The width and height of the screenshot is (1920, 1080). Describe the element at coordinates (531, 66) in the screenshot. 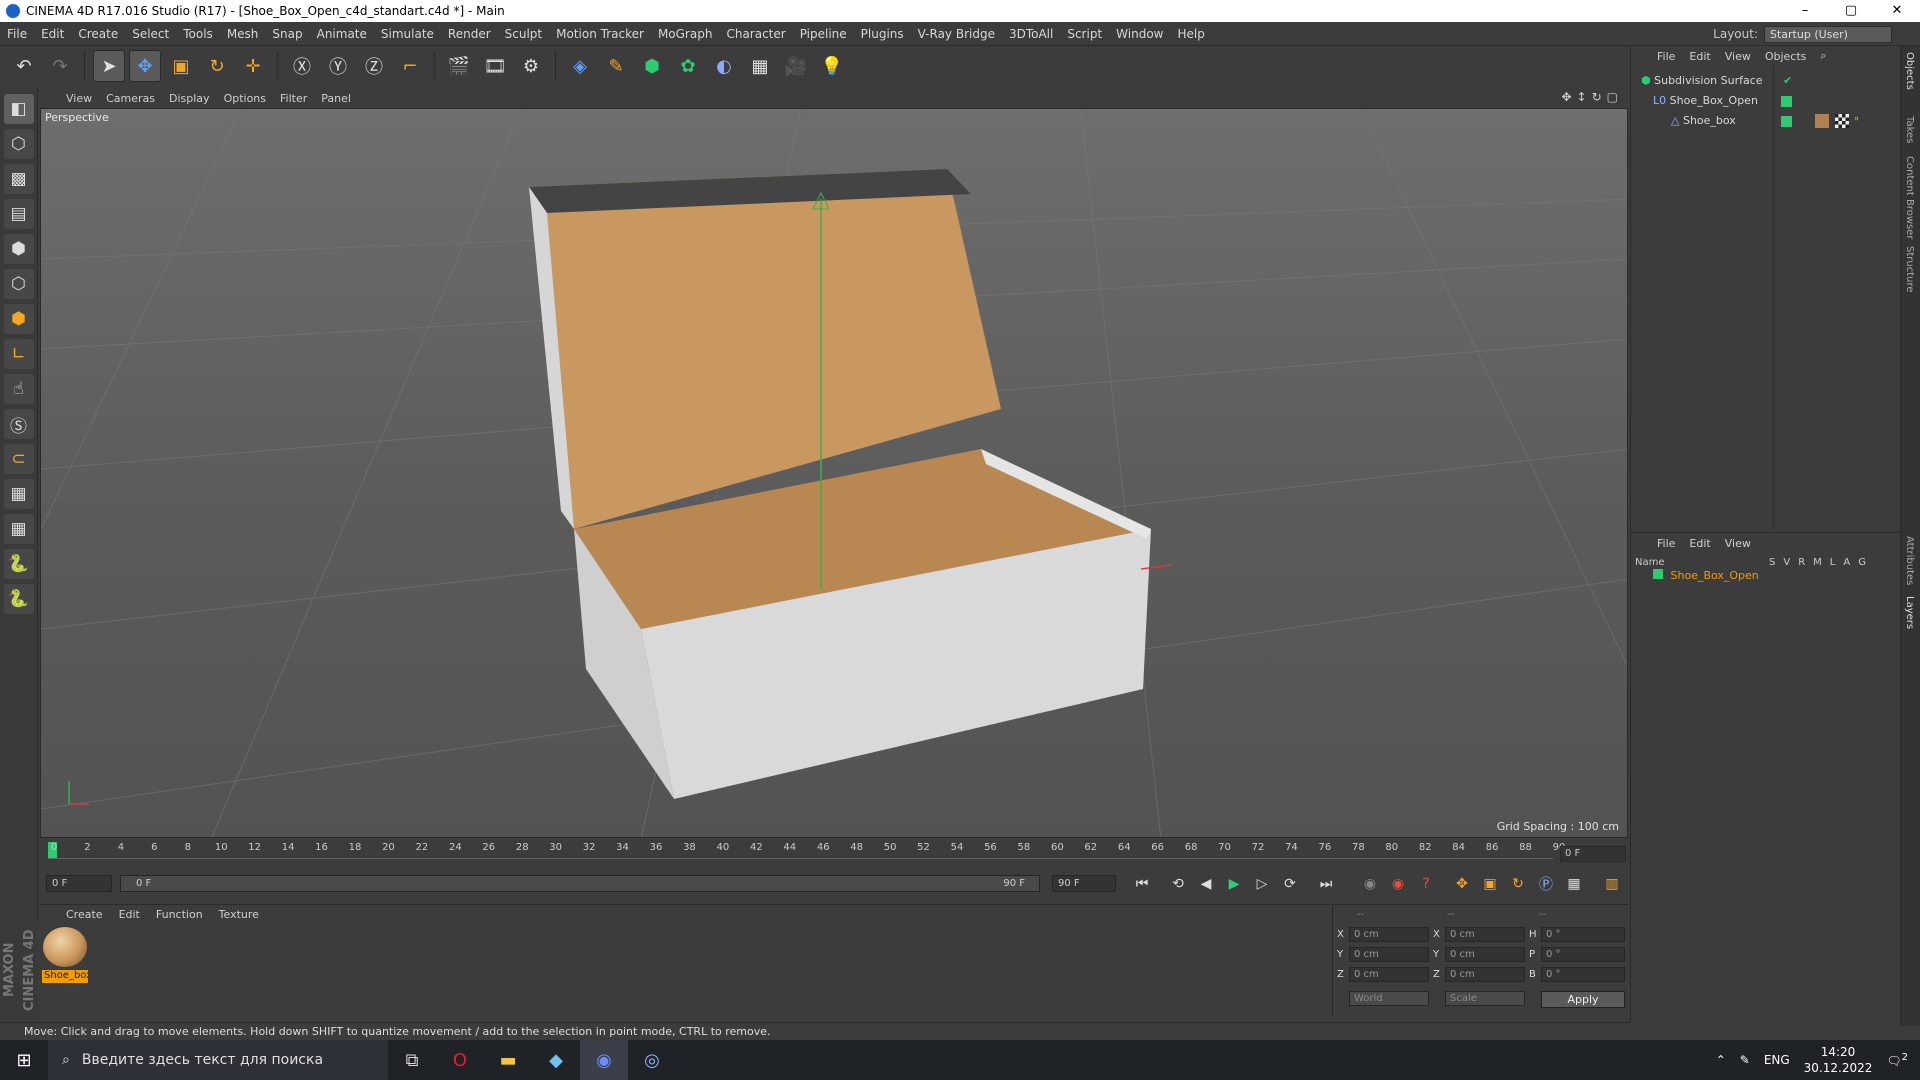

I see `render-settings-icon: ⚙` at that location.